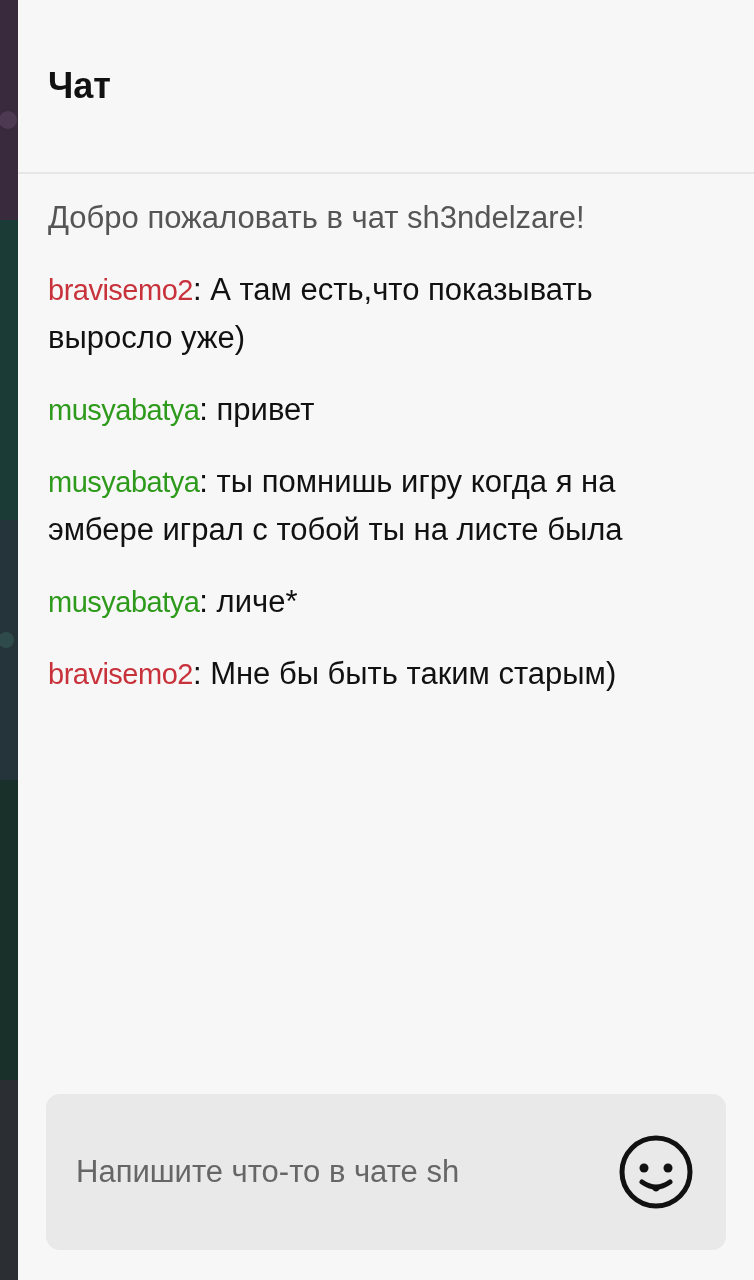  Describe the element at coordinates (317, 218) in the screenshot. I see `welcome-message: Добро пожаловать в чат sh3ndelzare!` at that location.